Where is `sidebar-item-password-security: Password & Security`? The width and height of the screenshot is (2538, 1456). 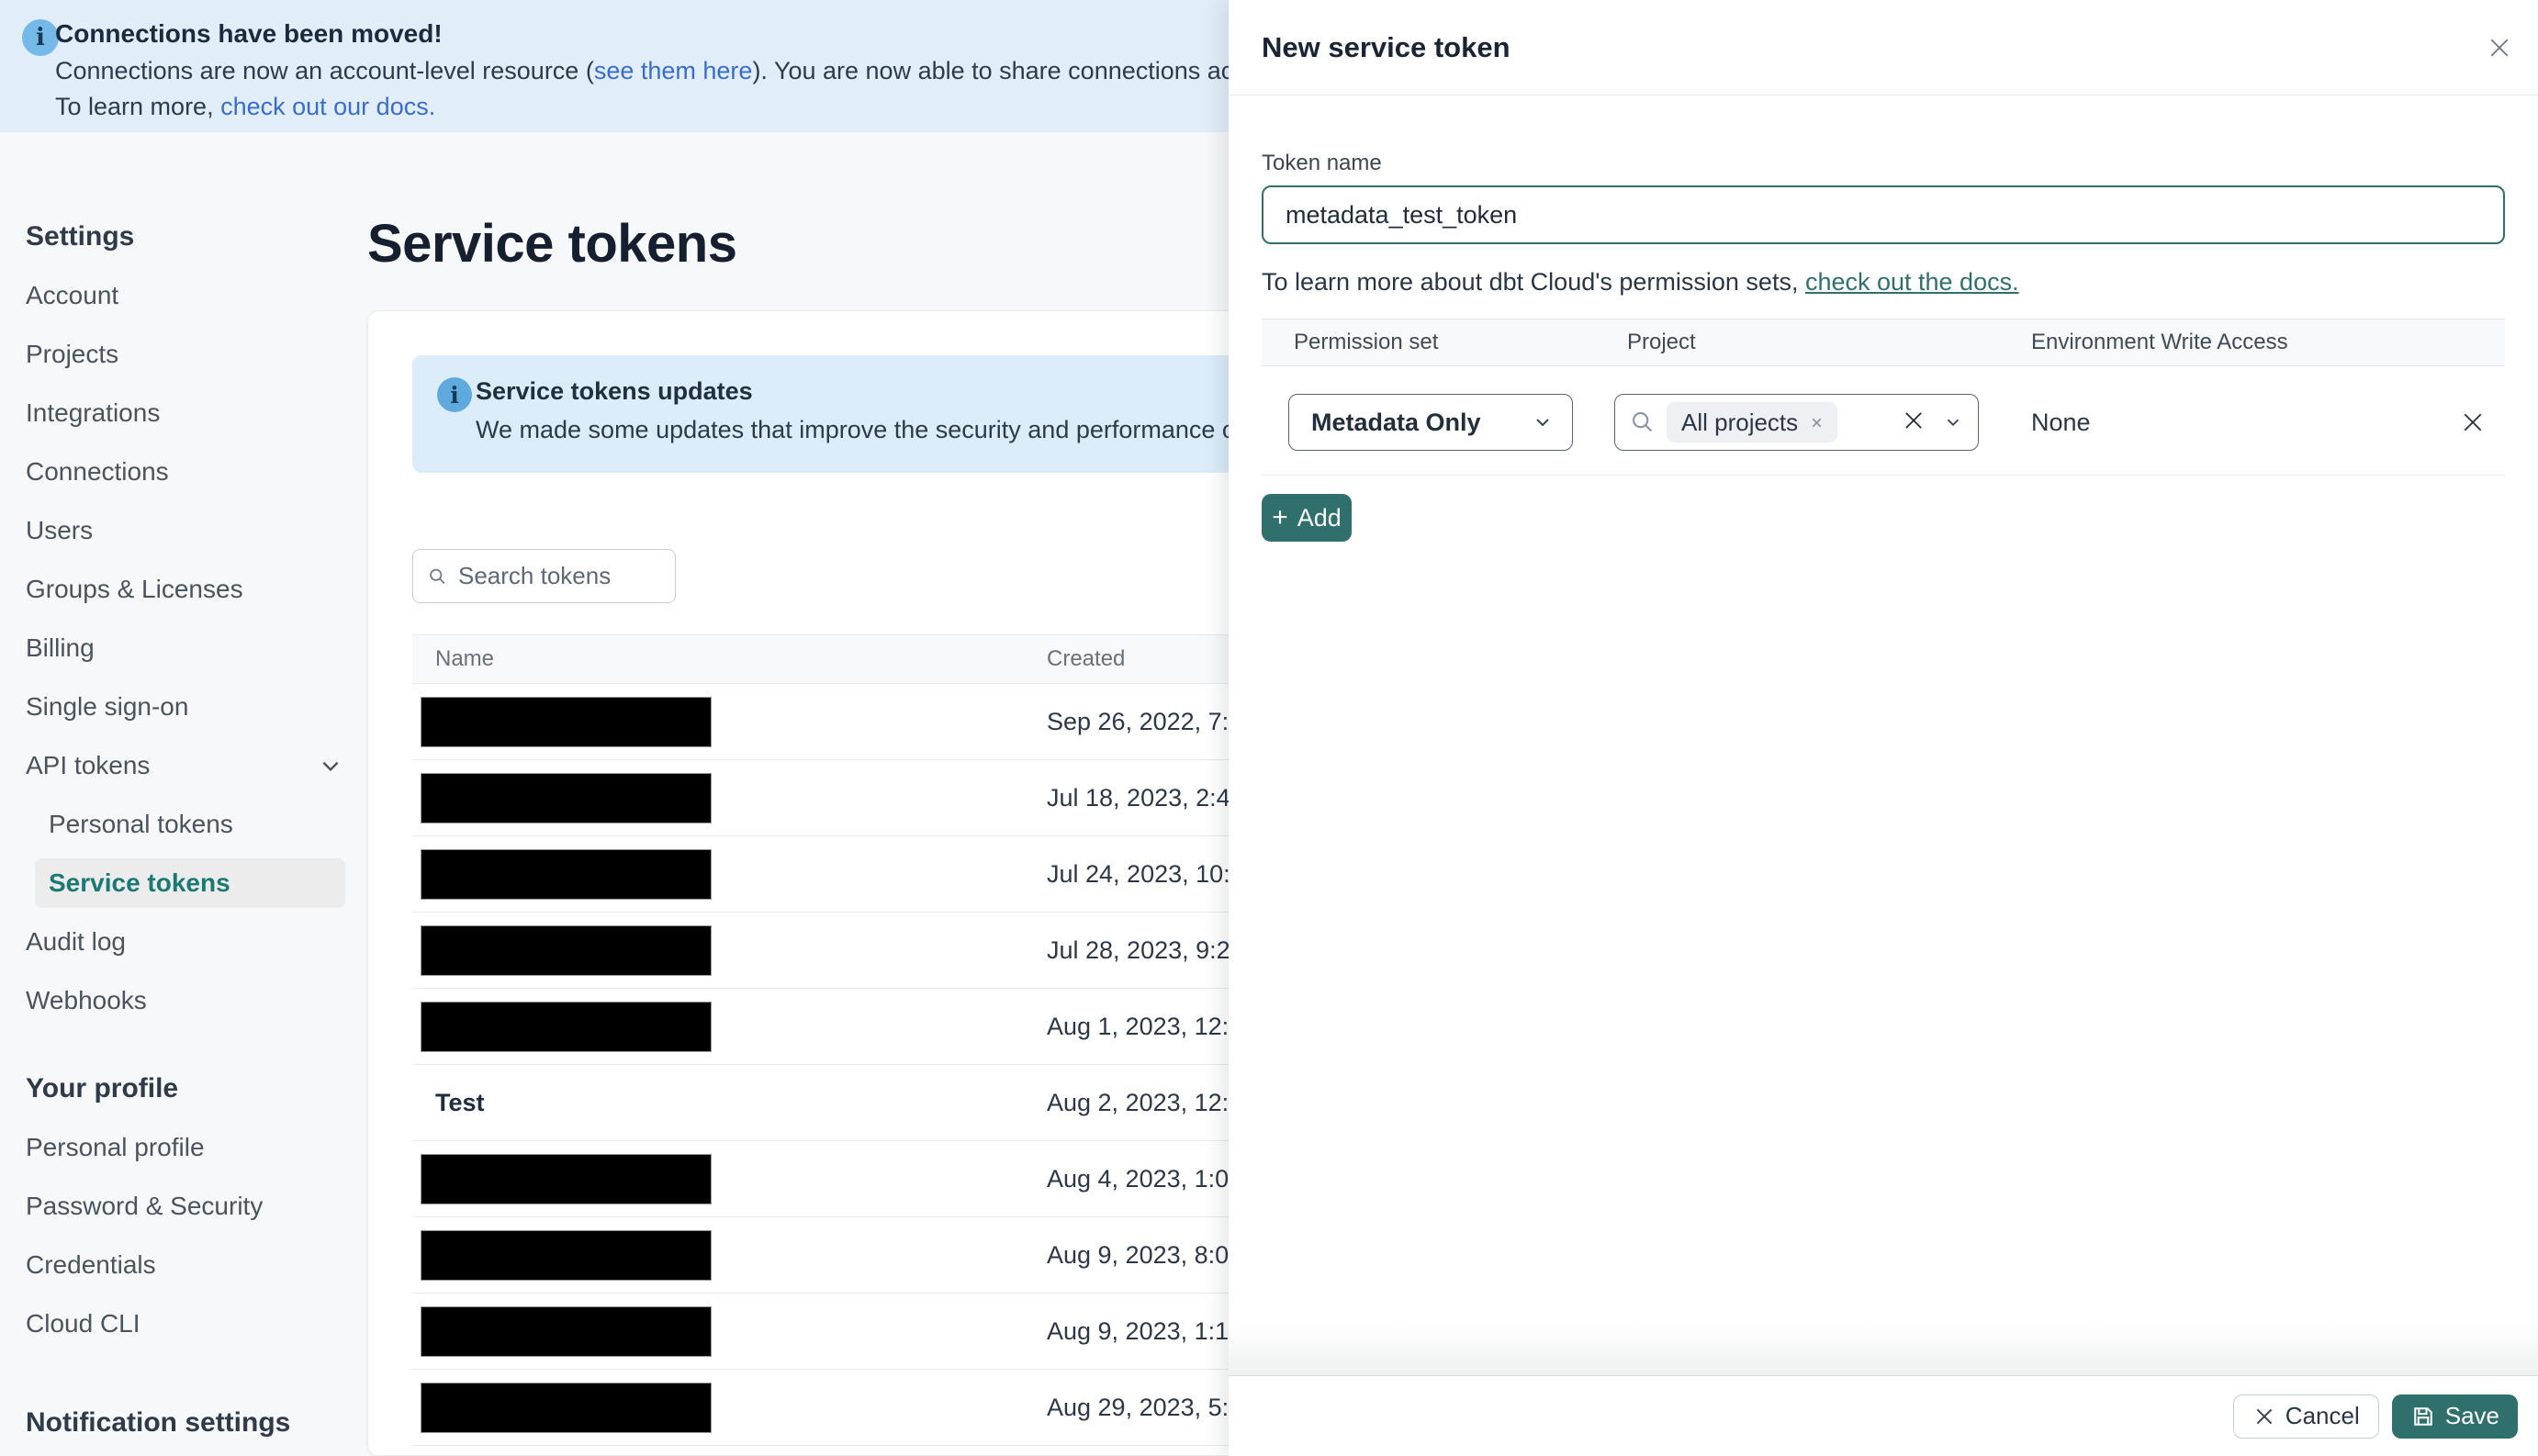 sidebar-item-password-security: Password & Security is located at coordinates (172, 1206).